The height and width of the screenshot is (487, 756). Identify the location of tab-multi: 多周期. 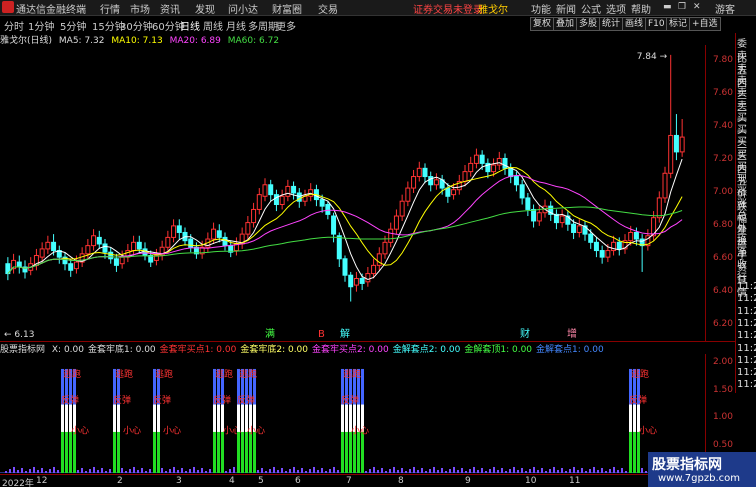
(263, 25).